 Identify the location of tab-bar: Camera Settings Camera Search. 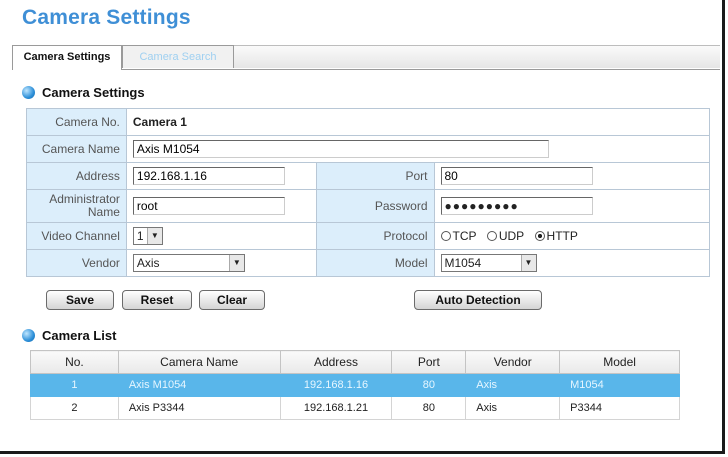
(366, 57).